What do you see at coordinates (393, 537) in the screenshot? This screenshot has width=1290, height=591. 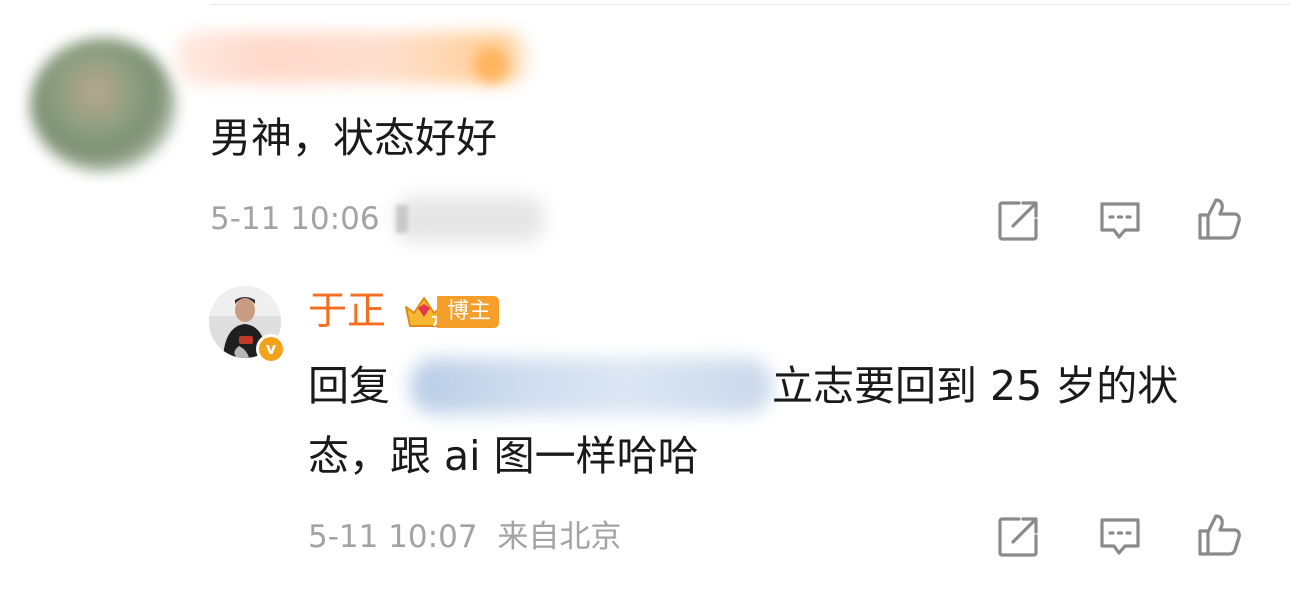 I see `reply-timestamp: 5-11 10:07` at bounding box center [393, 537].